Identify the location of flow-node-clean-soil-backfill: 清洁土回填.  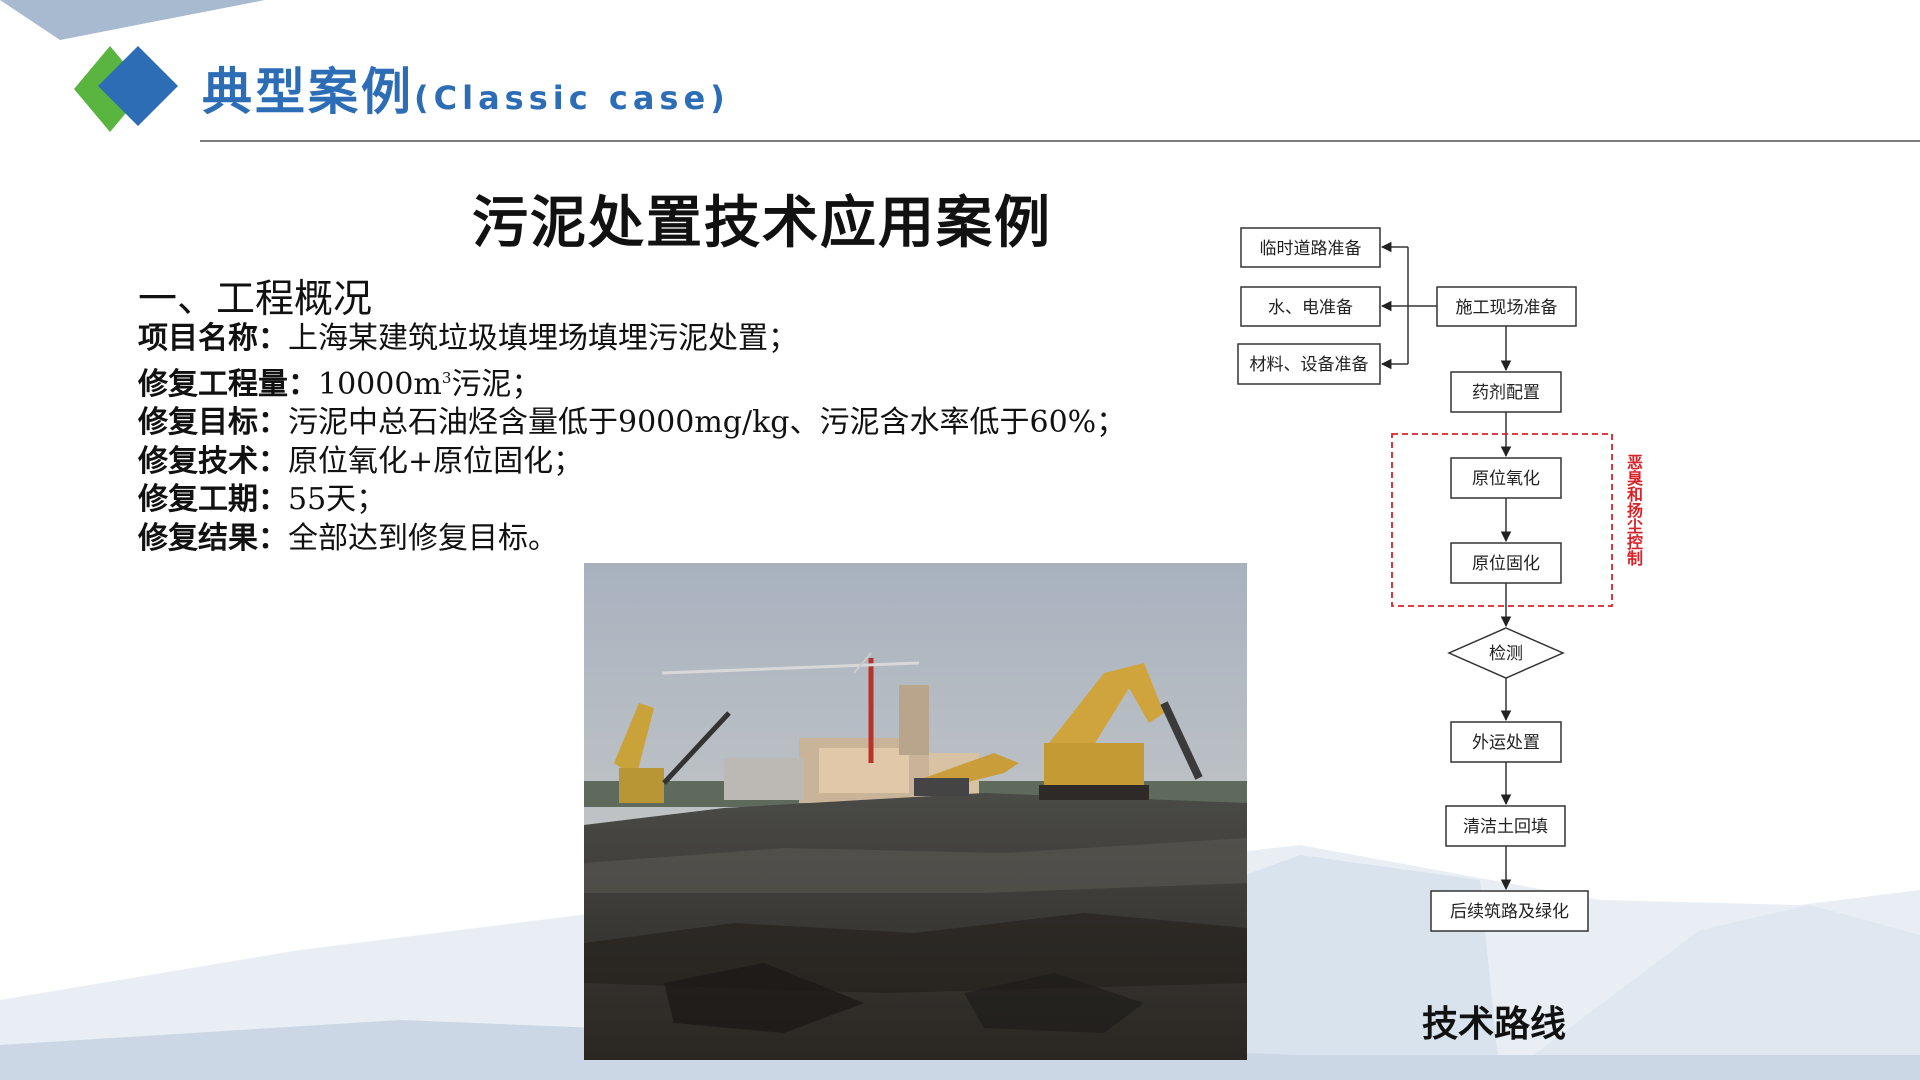
(1505, 826).